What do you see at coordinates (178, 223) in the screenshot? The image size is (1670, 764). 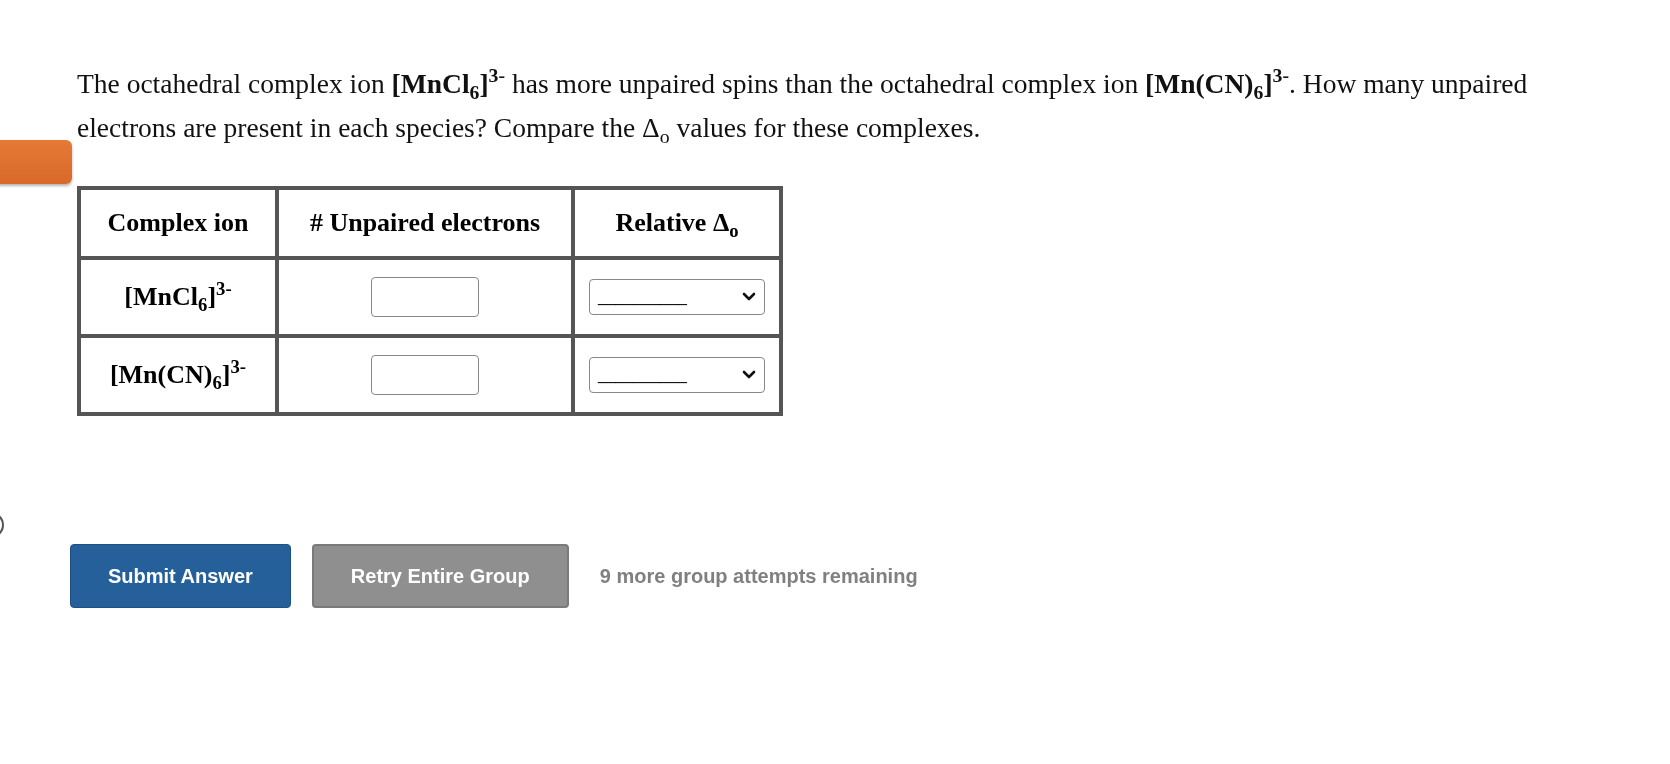 I see `column-header: Complex ion` at bounding box center [178, 223].